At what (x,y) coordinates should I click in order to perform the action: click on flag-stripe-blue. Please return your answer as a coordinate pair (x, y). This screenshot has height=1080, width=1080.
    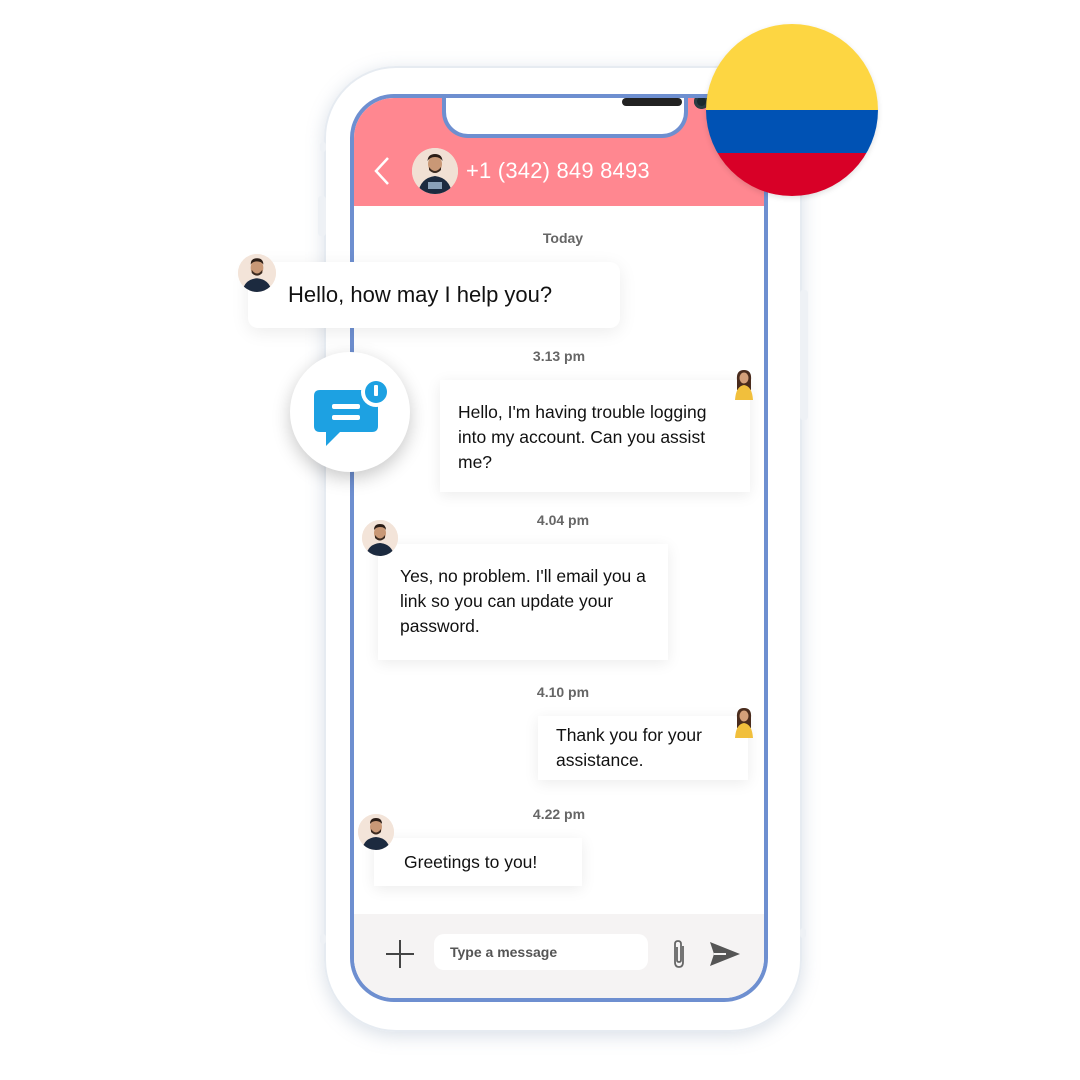
    Looking at the image, I should click on (792, 131).